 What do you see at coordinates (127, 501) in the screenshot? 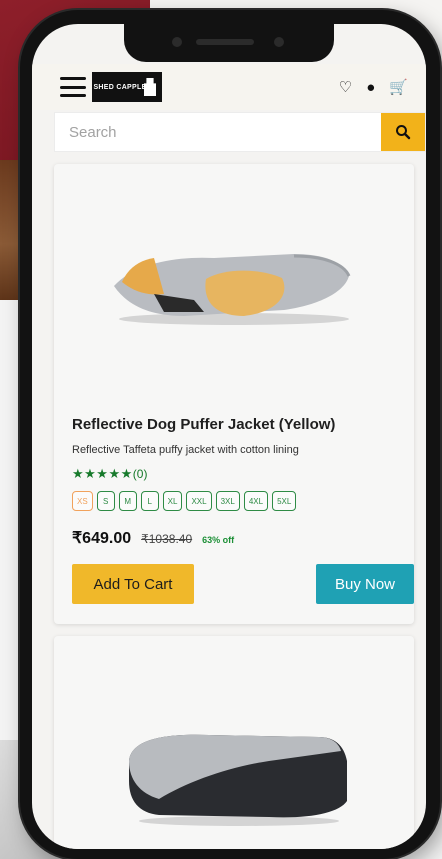
I see `size-option-m: M` at bounding box center [127, 501].